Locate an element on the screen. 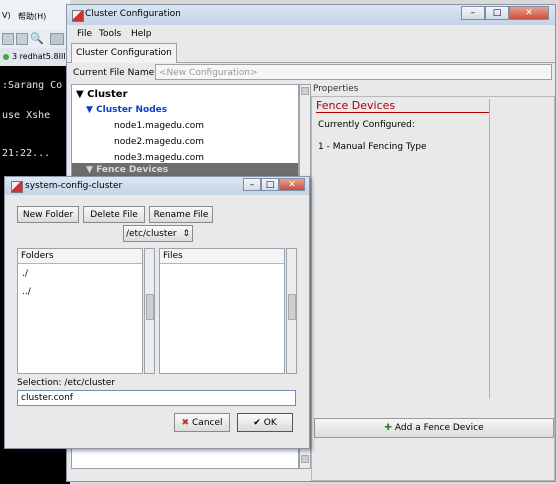 Image resolution: width=558 pixels, height=484 pixels. folders-scrollbar is located at coordinates (149, 311).